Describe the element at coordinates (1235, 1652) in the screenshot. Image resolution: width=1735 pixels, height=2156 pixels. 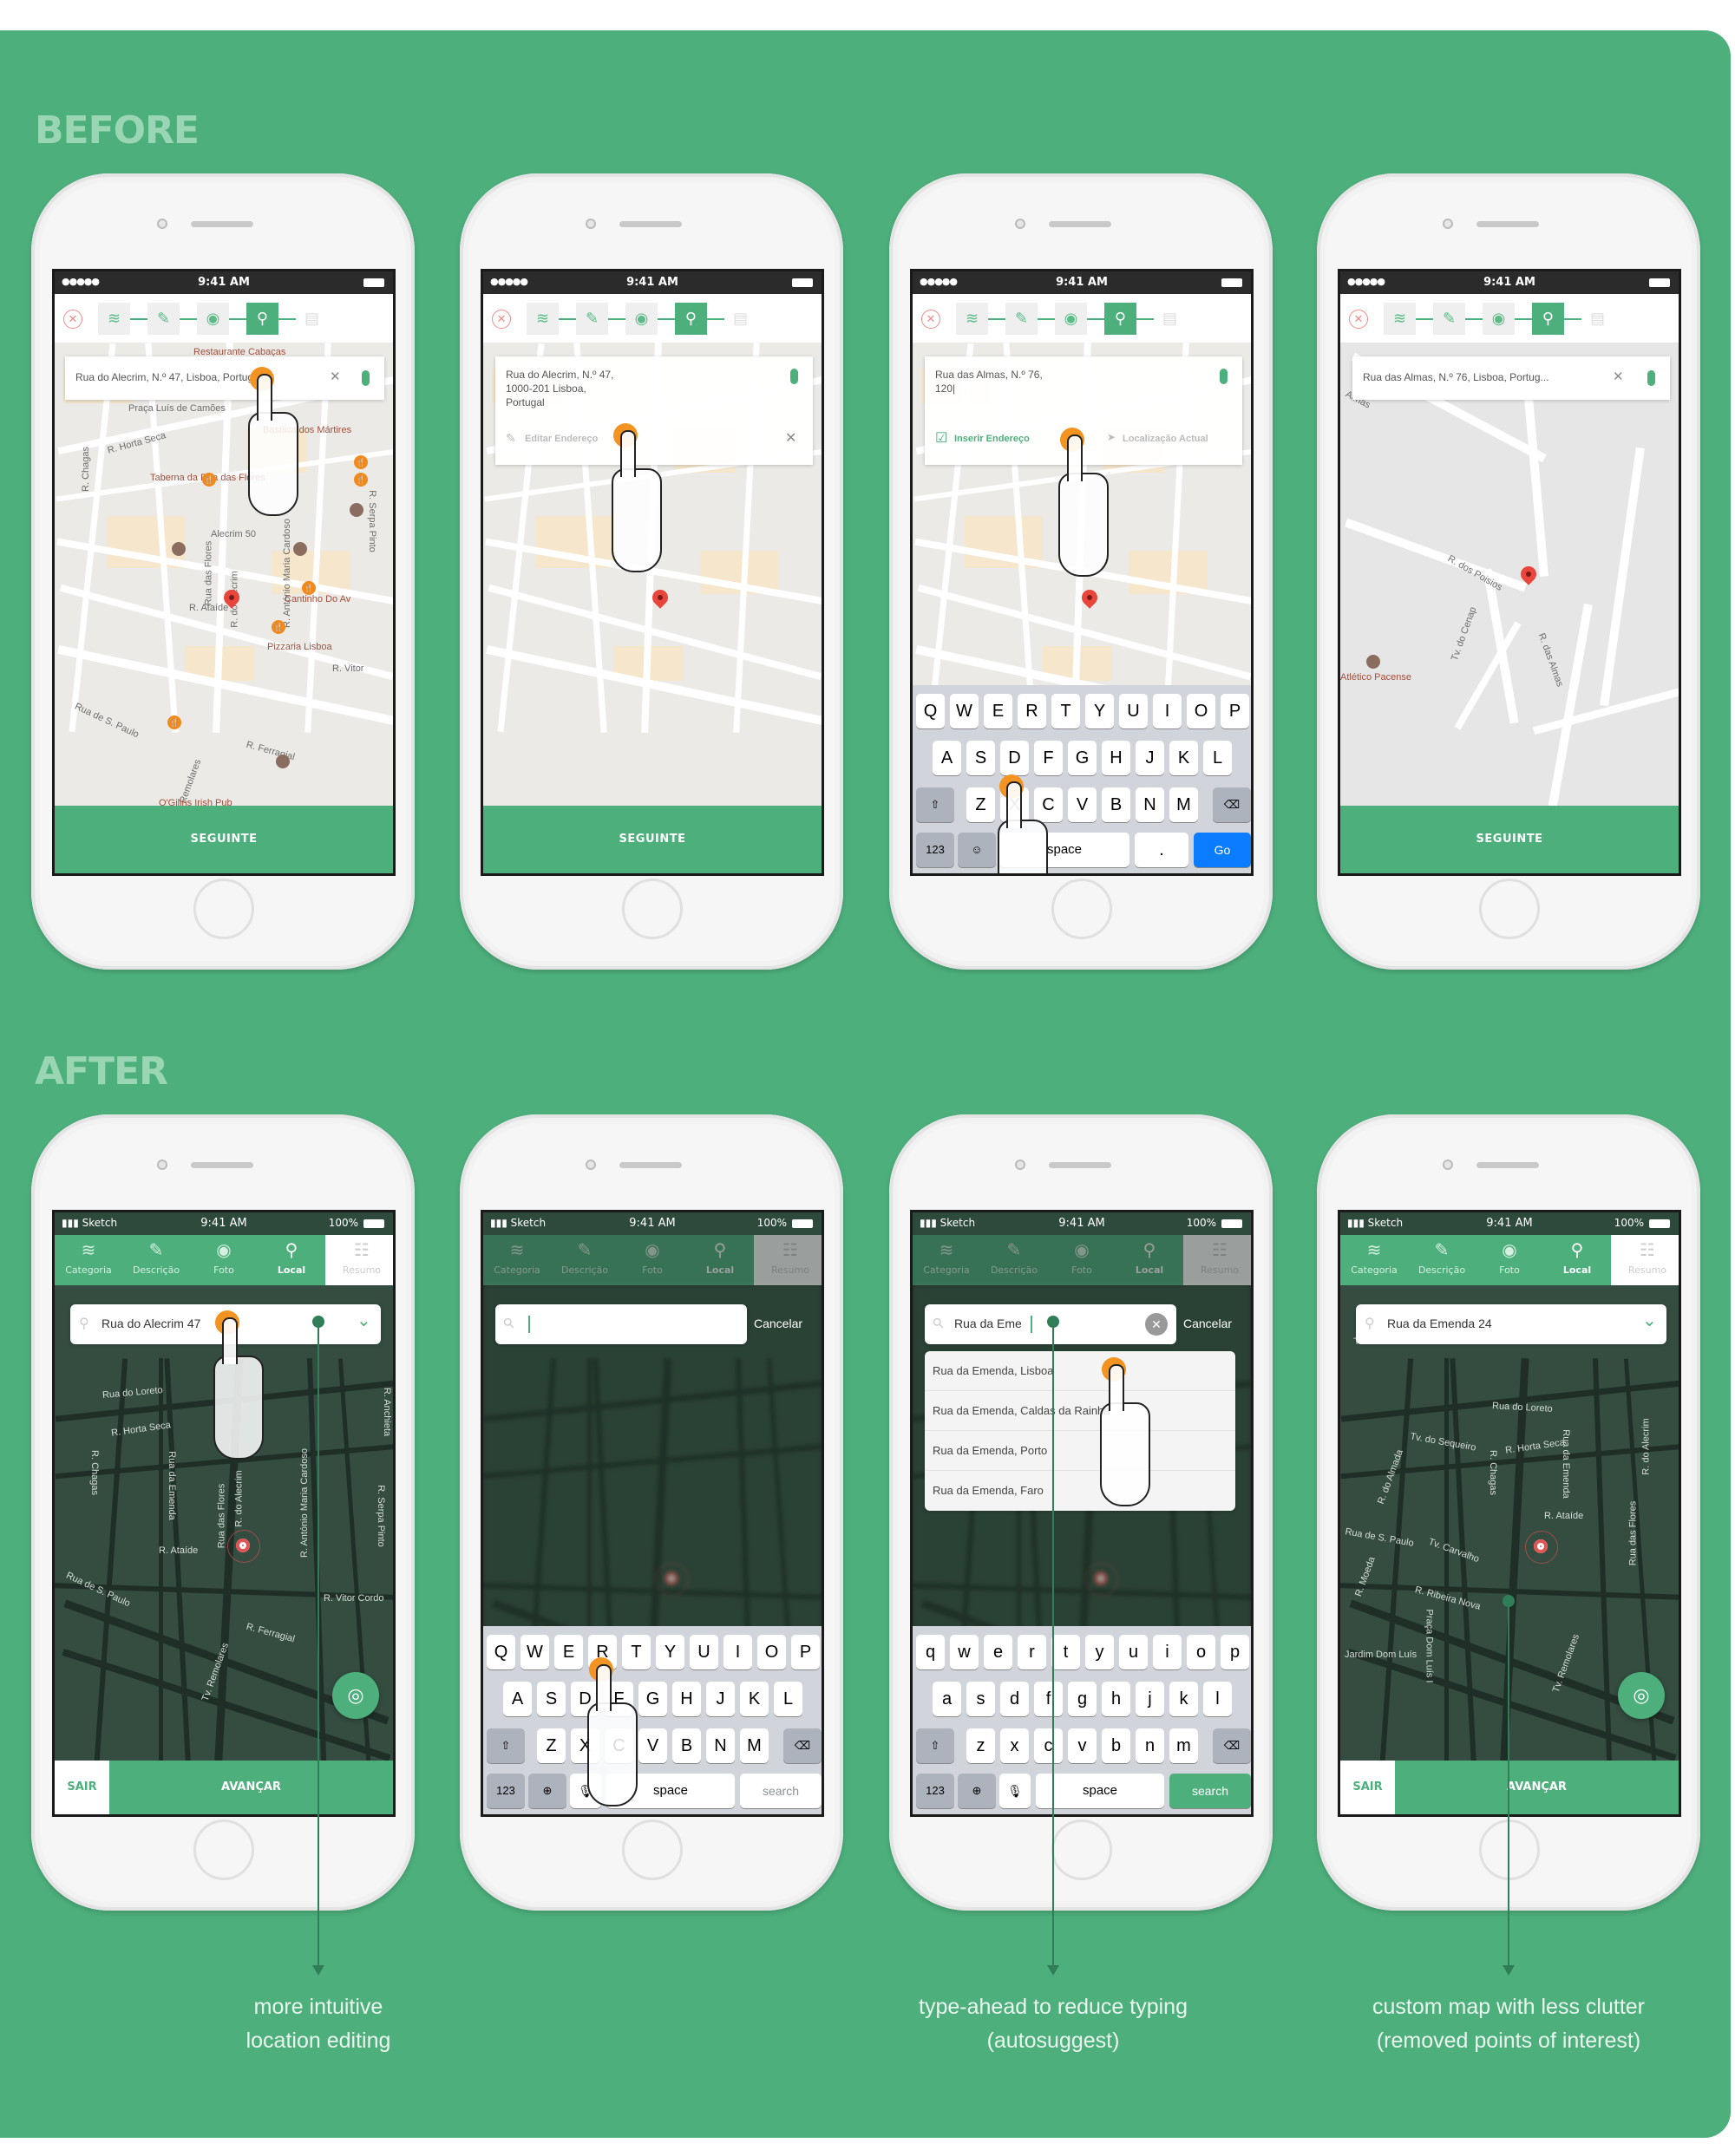
I see `key-p: p` at that location.